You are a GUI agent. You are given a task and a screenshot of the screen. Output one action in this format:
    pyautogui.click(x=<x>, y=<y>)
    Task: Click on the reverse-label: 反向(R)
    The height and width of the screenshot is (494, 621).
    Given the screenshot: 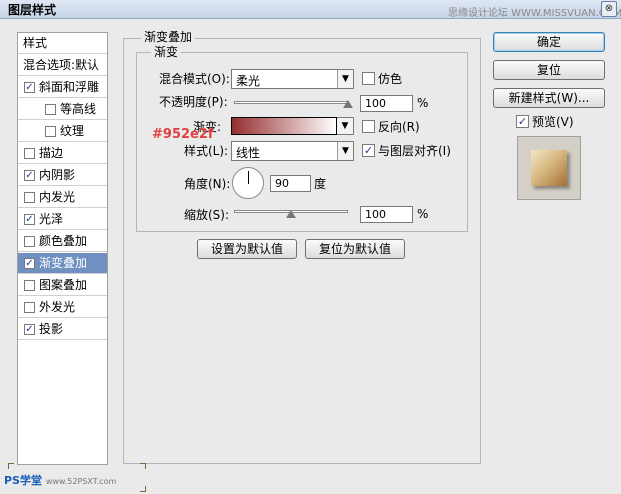 What is the action you would take?
    pyautogui.click(x=399, y=127)
    